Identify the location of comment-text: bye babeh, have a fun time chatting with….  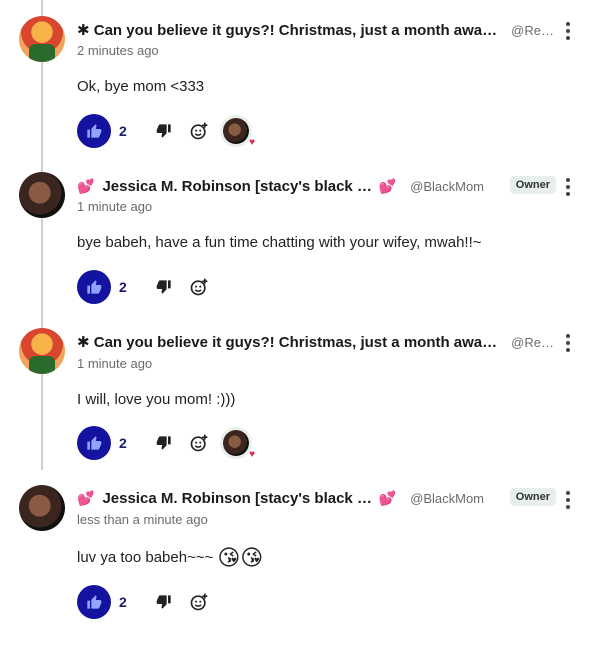
(279, 242).